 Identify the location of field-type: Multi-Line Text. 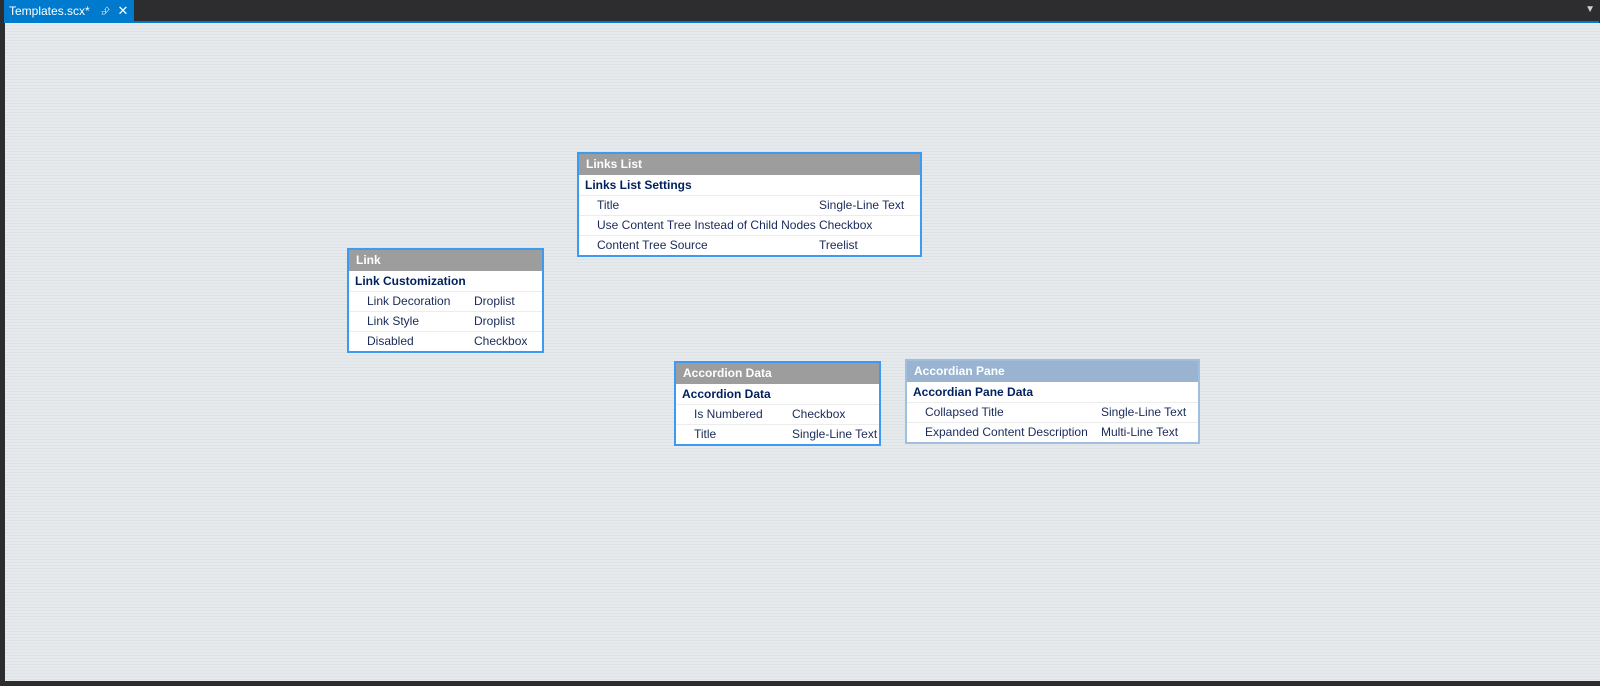
(1140, 432).